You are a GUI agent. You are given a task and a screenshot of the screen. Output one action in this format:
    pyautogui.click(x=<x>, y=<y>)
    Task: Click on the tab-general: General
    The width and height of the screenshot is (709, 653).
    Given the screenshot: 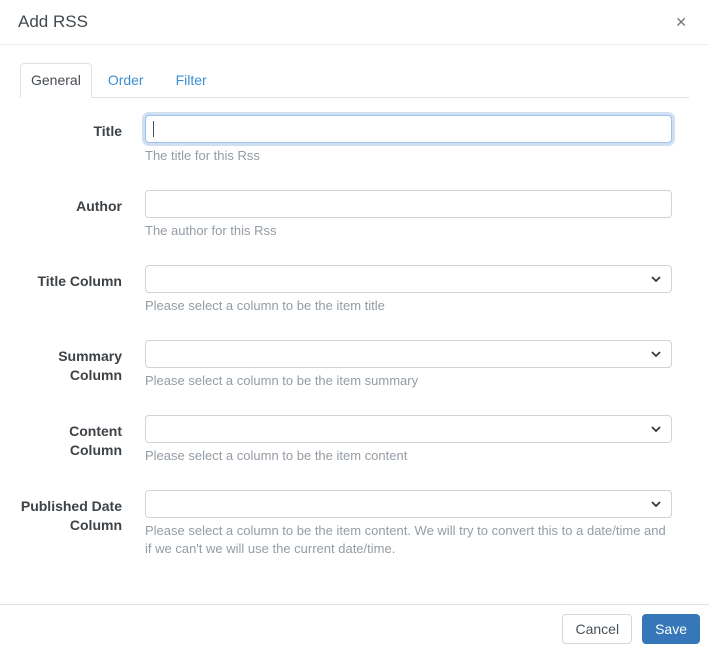 What is the action you would take?
    pyautogui.click(x=56, y=80)
    